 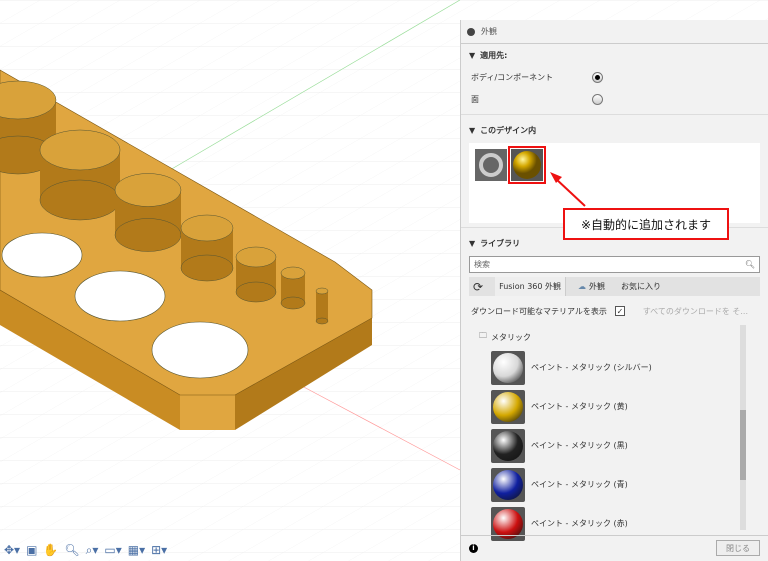 I want to click on viewports-icon: ⊞▾, so click(x=159, y=550).